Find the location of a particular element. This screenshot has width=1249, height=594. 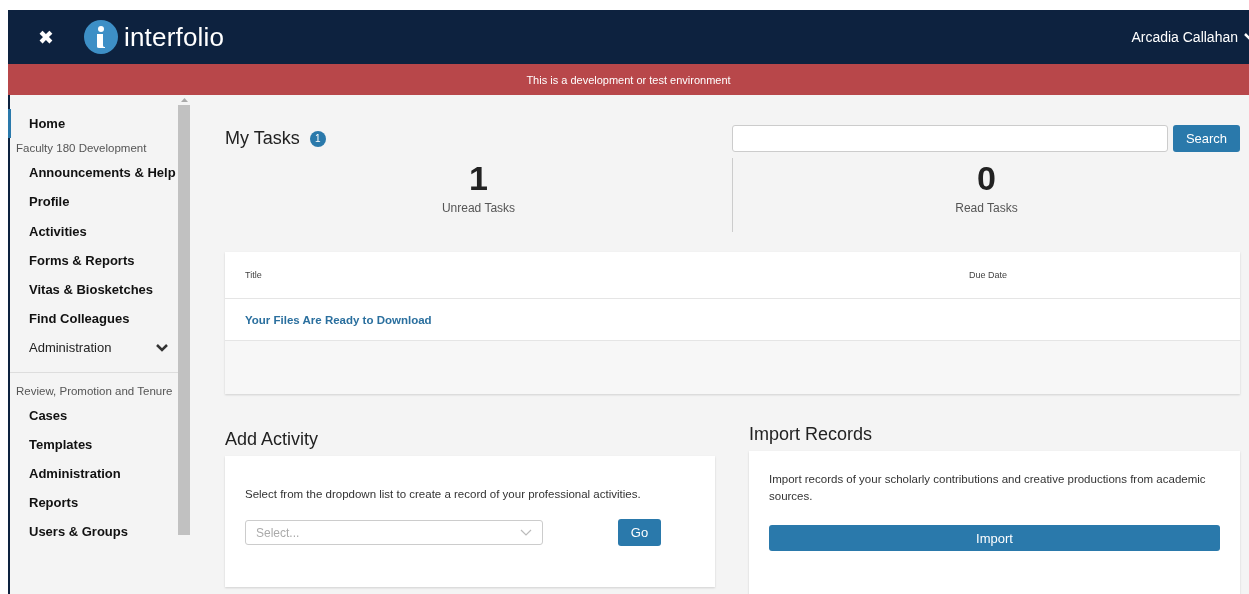

close-button: ✖ is located at coordinates (46, 37).